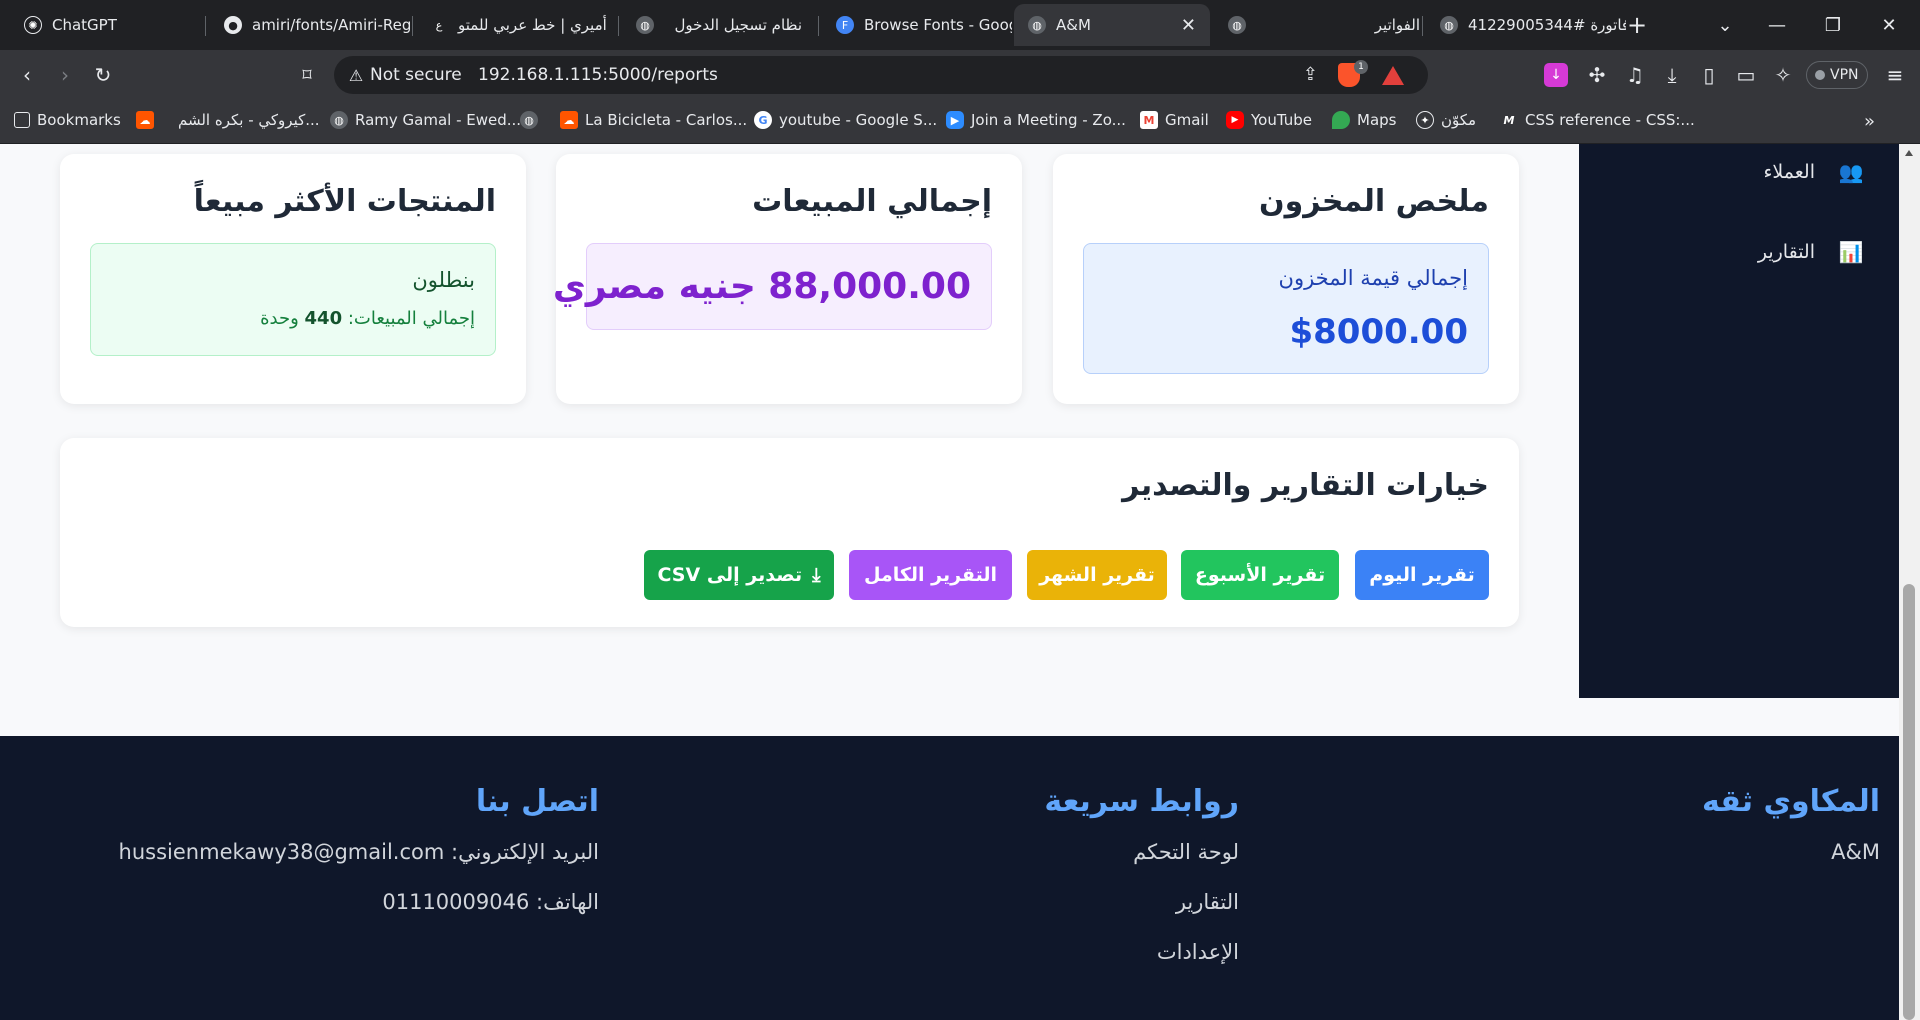  What do you see at coordinates (1746, 75) in the screenshot?
I see `wallet-icon: ▭` at bounding box center [1746, 75].